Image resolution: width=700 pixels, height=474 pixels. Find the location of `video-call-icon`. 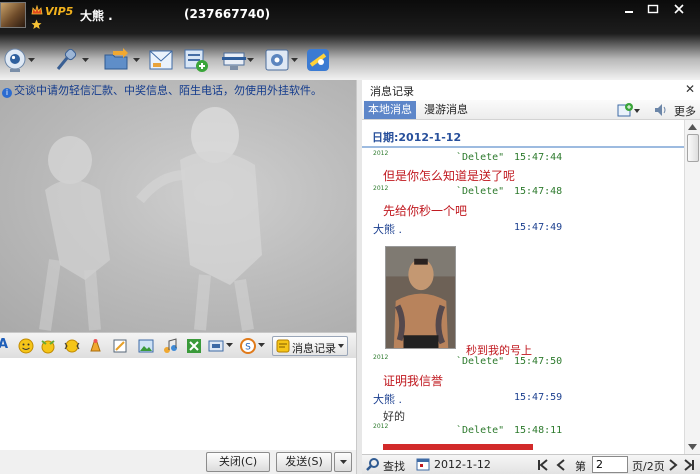

video-call-icon is located at coordinates (15, 60).